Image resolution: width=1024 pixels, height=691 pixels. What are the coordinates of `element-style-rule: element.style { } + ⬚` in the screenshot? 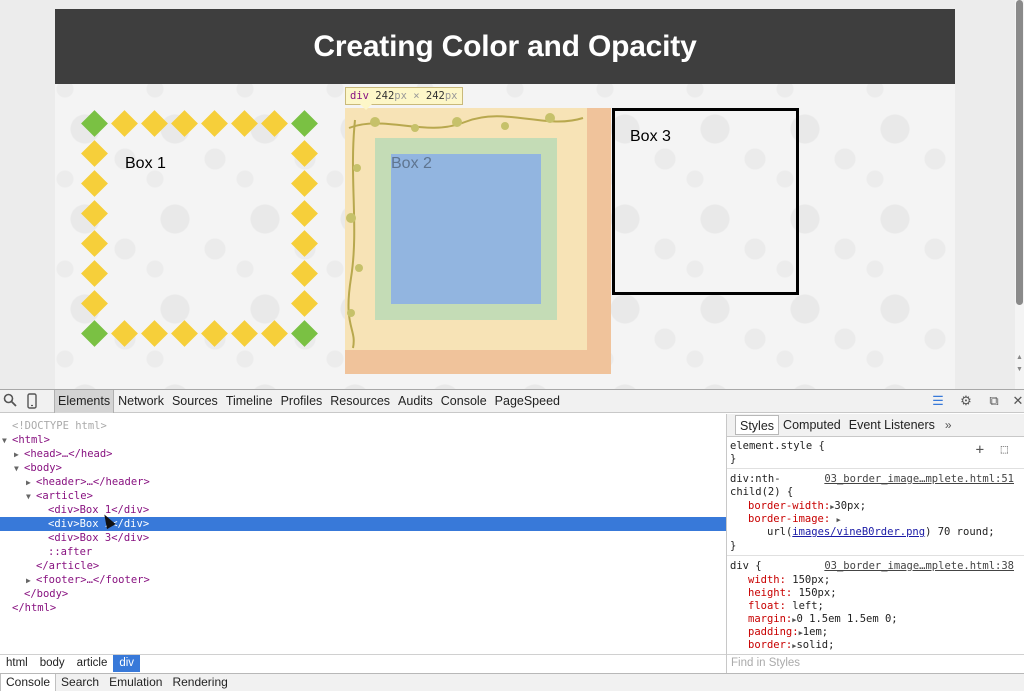 It's located at (875, 453).